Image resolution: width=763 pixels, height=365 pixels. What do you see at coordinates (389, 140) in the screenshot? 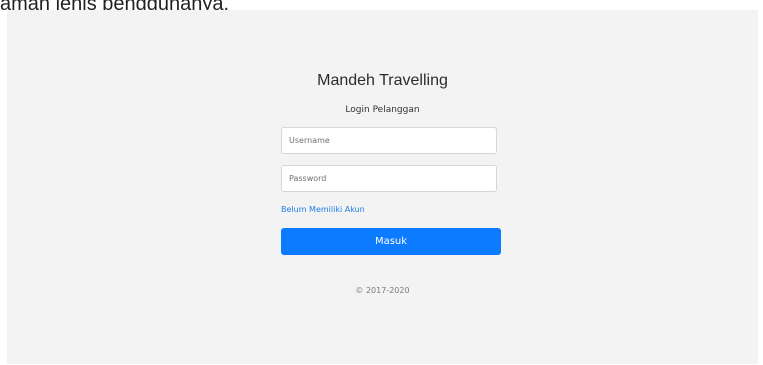
I see `username-input` at bounding box center [389, 140].